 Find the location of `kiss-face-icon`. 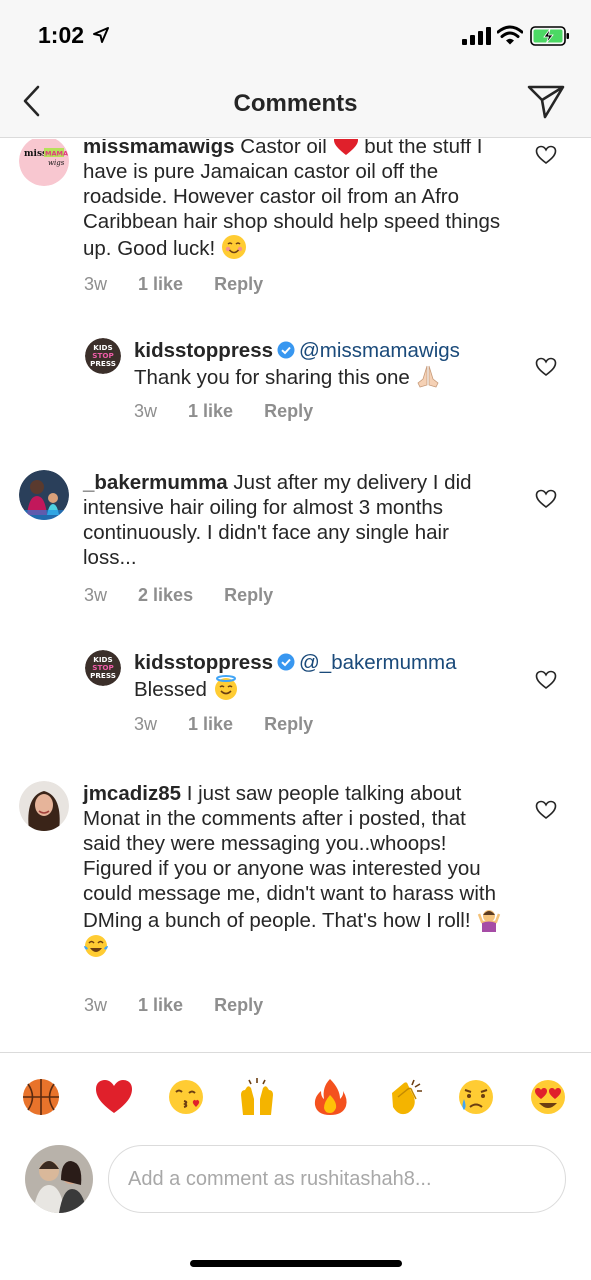

kiss-face-icon is located at coordinates (186, 1097).